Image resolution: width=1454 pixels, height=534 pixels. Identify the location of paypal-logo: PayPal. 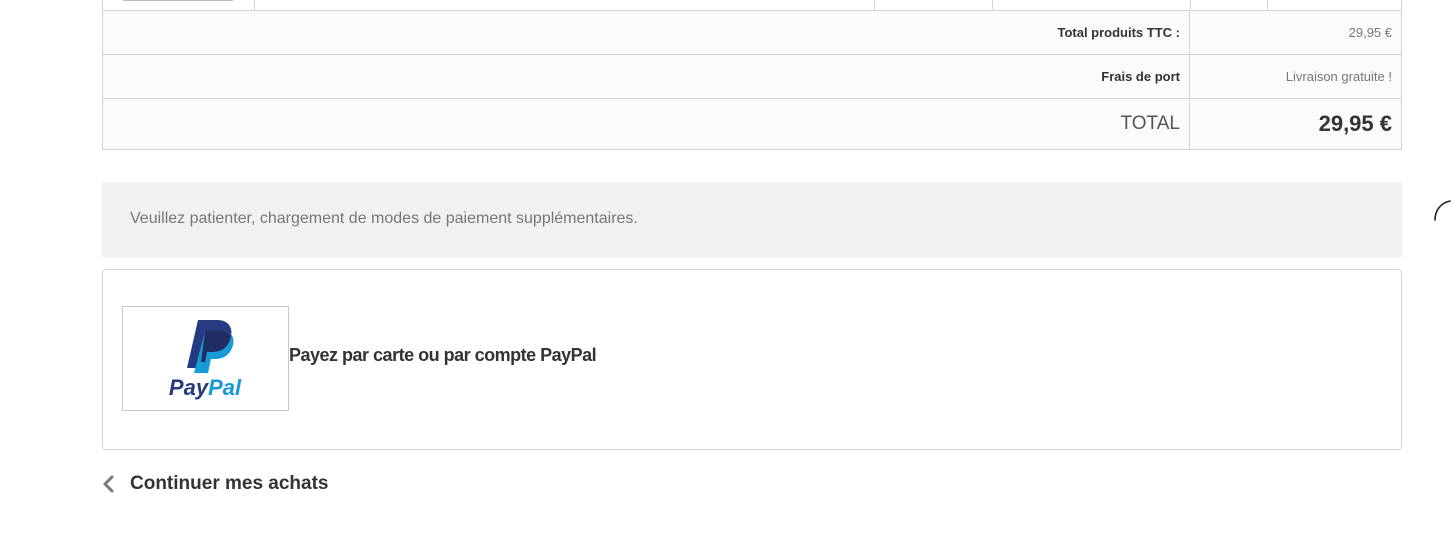
(205, 358).